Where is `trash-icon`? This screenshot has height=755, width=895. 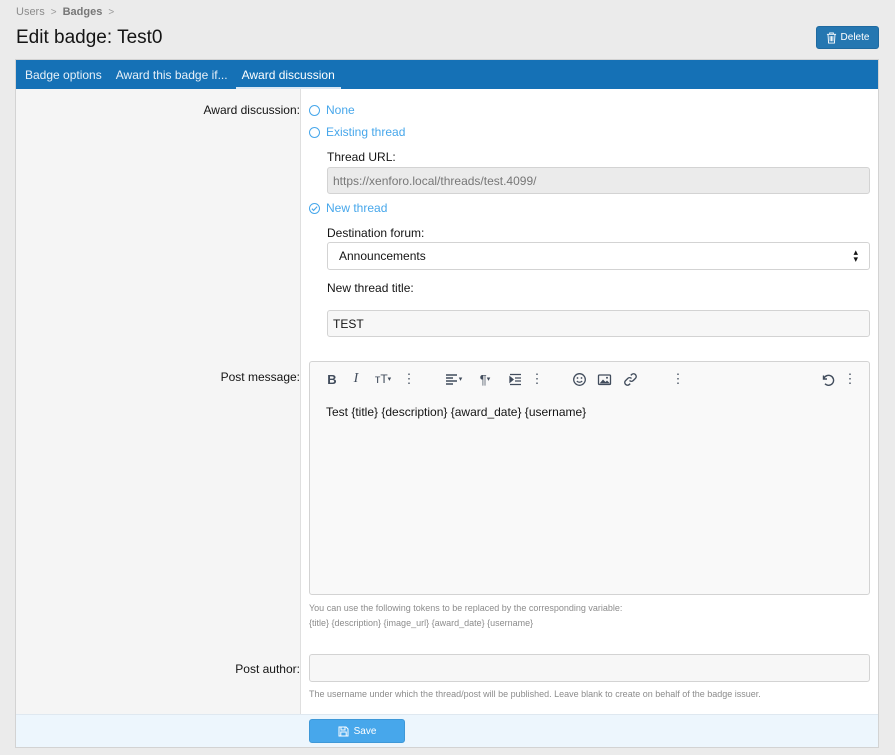
trash-icon is located at coordinates (831, 37).